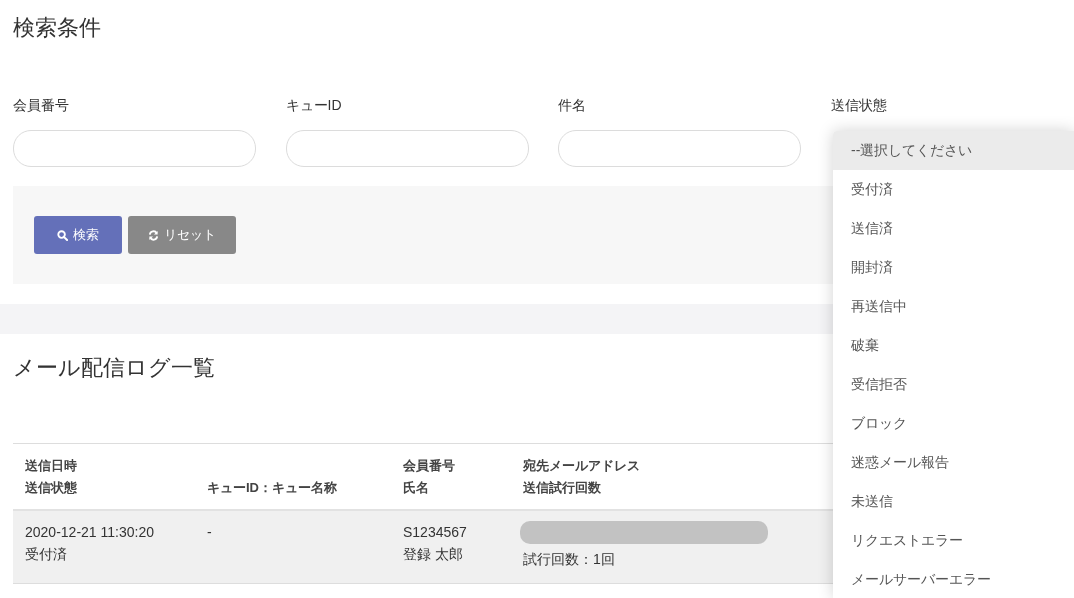 The image size is (1074, 598). I want to click on field-label: 会員番号, so click(41, 105).